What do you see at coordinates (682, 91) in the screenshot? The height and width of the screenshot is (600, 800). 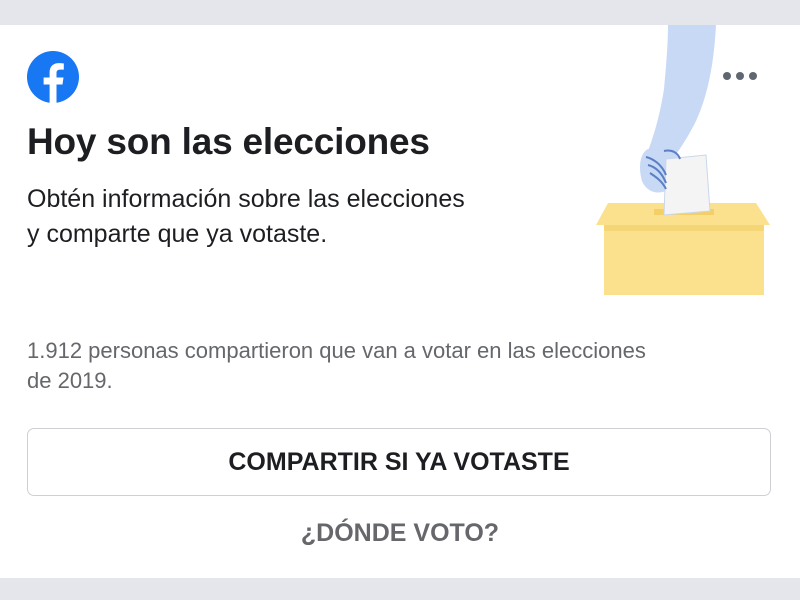 I see `arm-shape` at bounding box center [682, 91].